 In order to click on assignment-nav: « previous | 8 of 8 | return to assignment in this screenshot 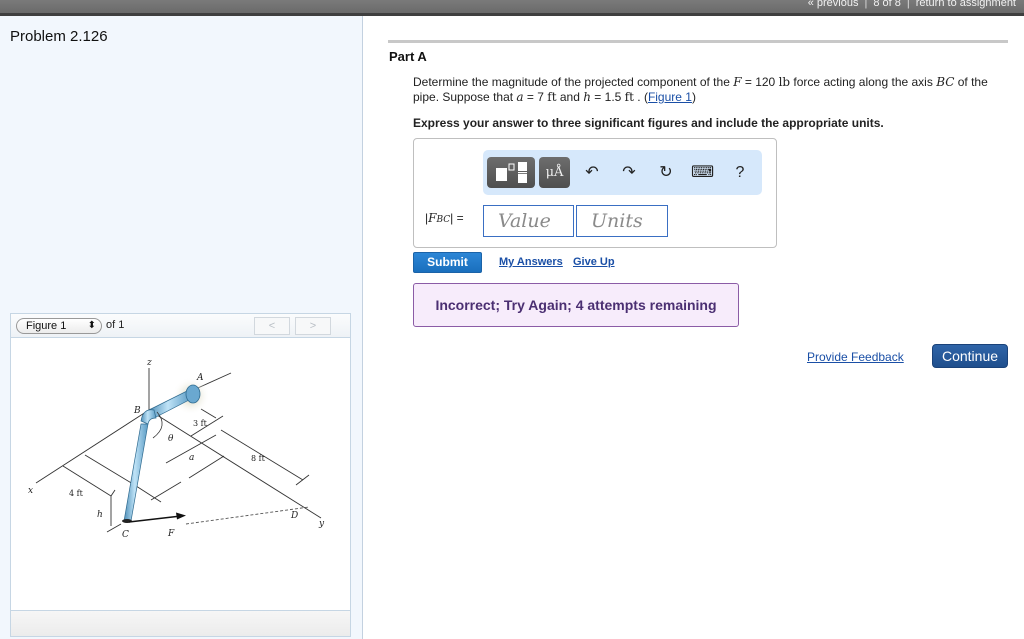, I will do `click(912, 4)`.